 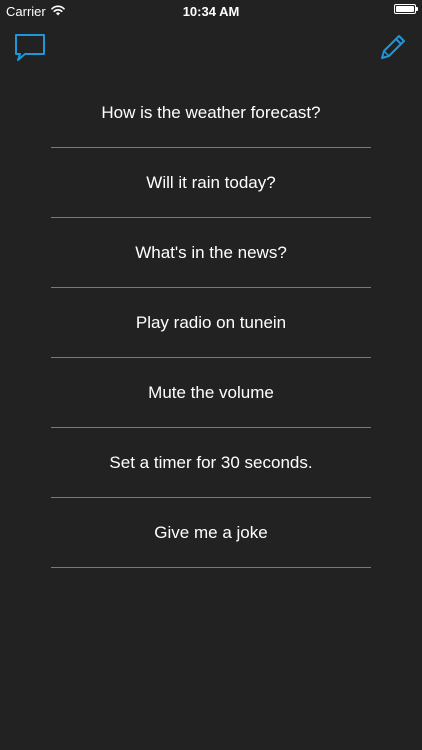 I want to click on command-item-joke: Give me a joke, so click(x=211, y=533).